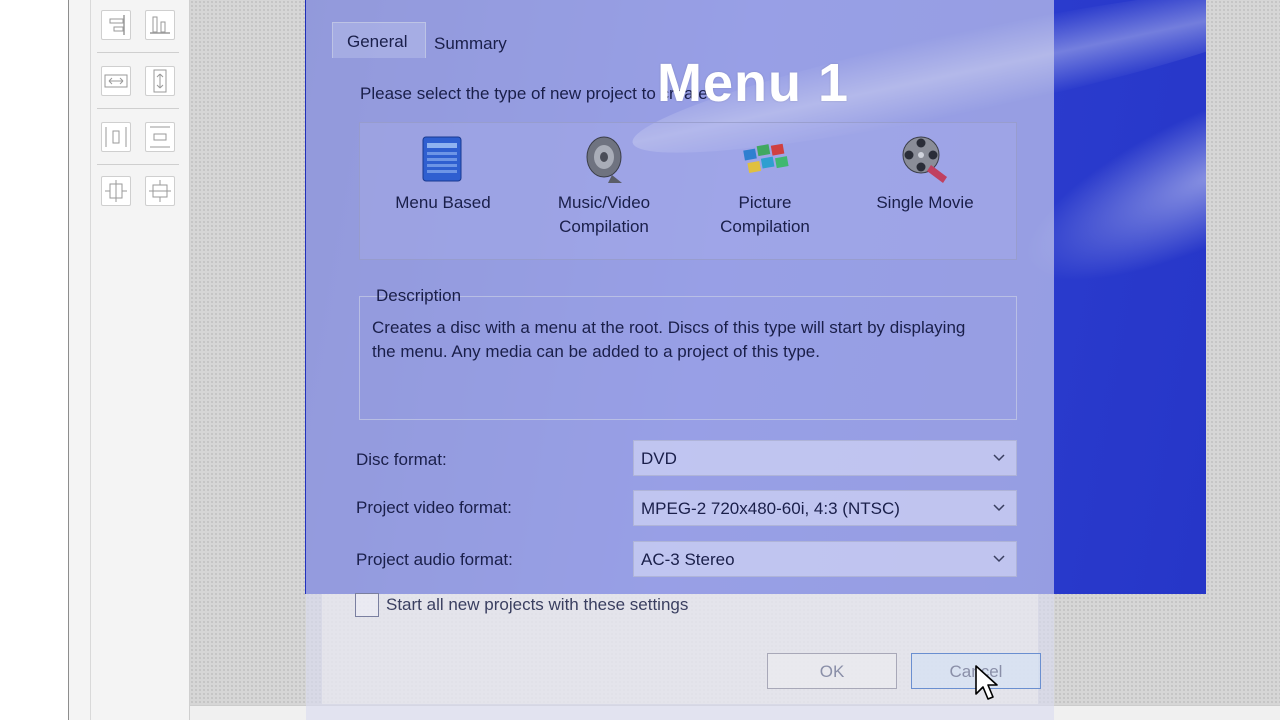 The height and width of the screenshot is (720, 1280). I want to click on menu-title: Menu 1, so click(753, 83).